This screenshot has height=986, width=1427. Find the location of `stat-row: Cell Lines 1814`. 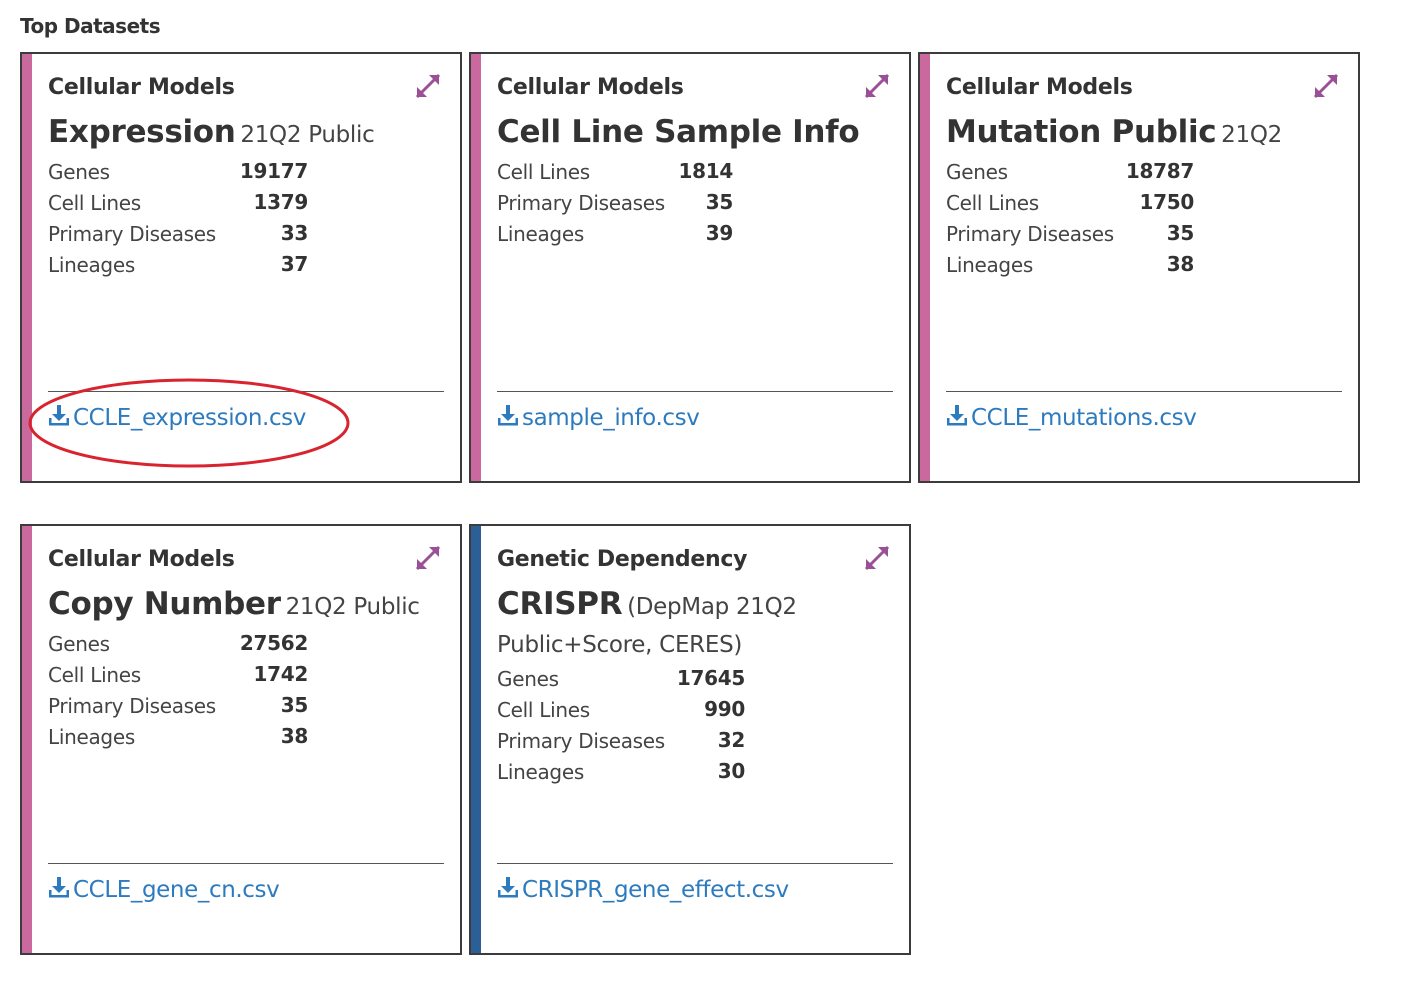

stat-row: Cell Lines 1814 is located at coordinates (615, 172).